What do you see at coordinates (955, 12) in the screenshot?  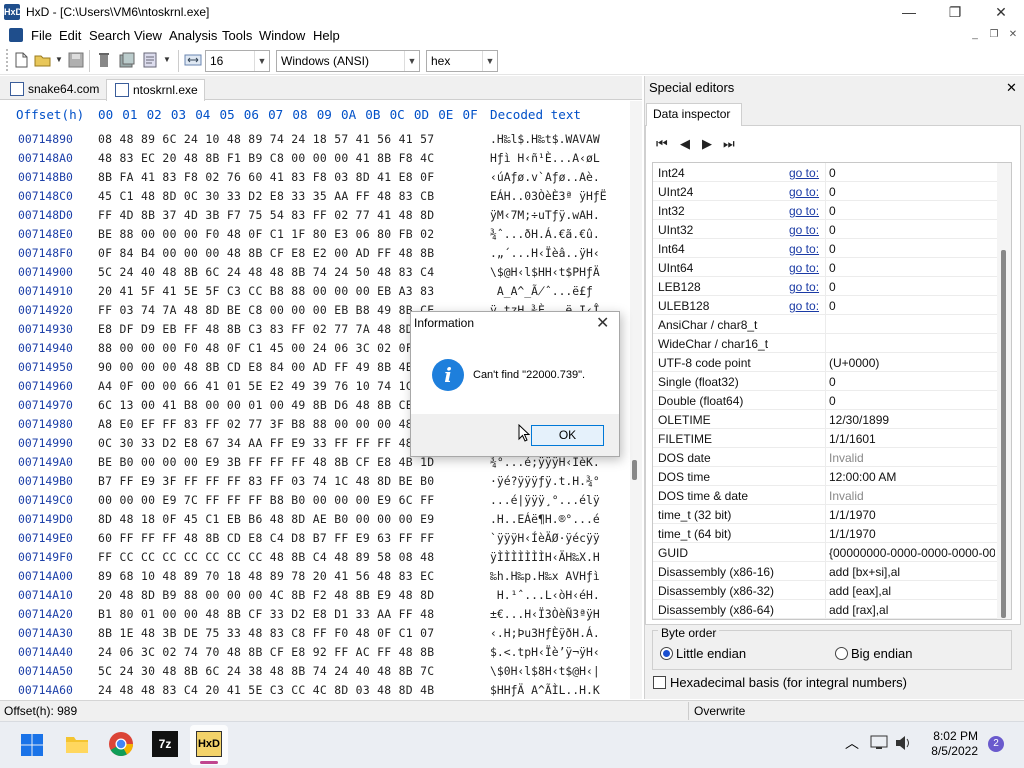 I see `maximize-button: ❐` at bounding box center [955, 12].